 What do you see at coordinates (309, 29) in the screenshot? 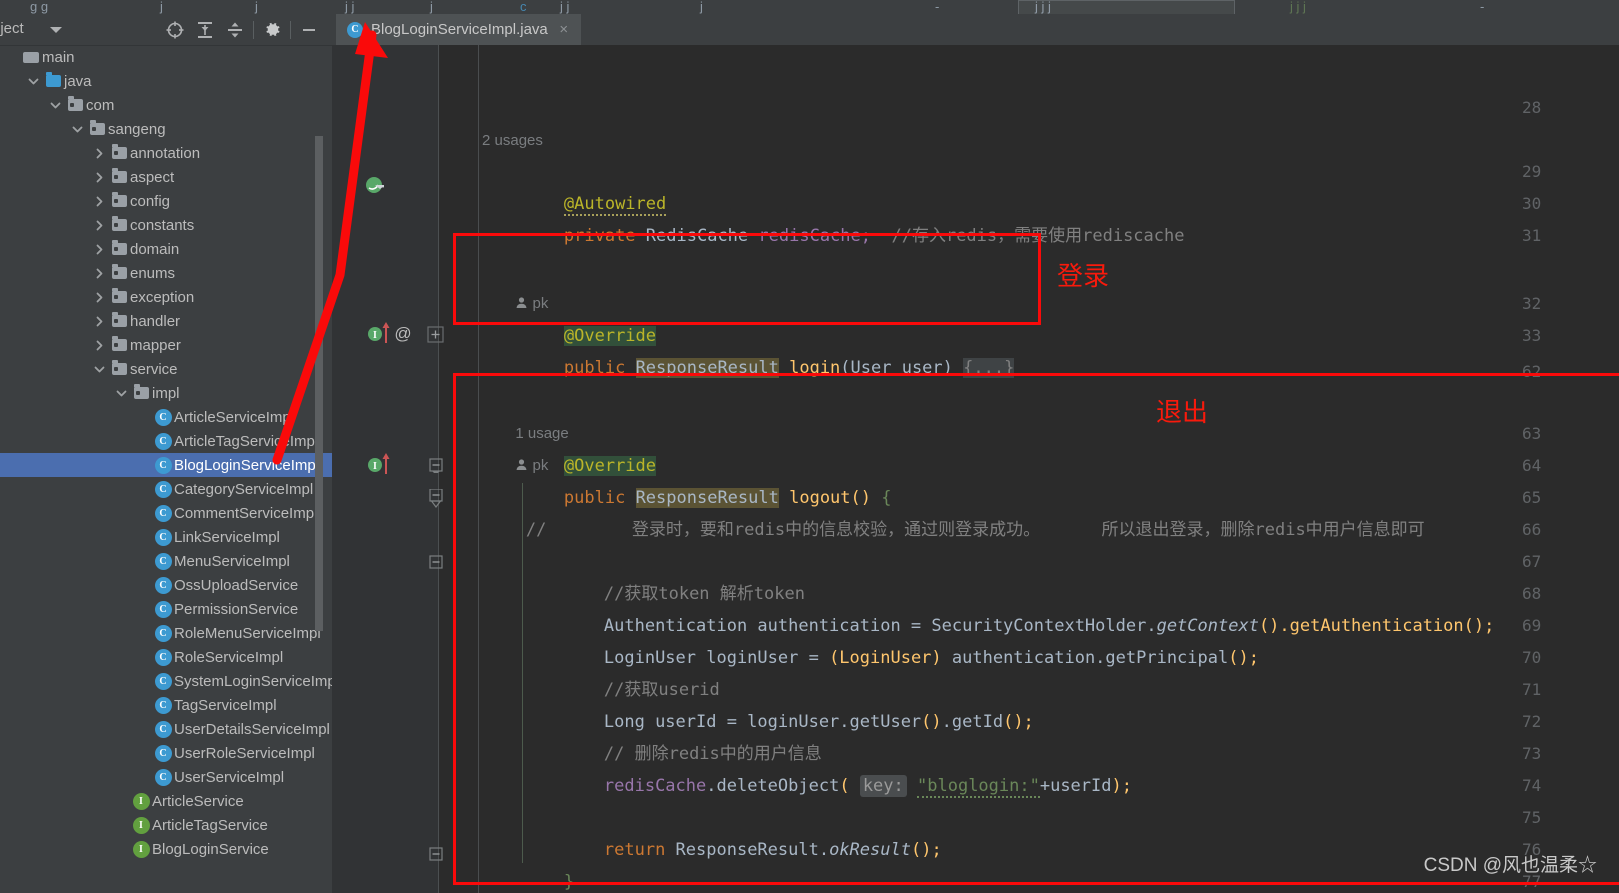
I see `hide-panel-icon` at bounding box center [309, 29].